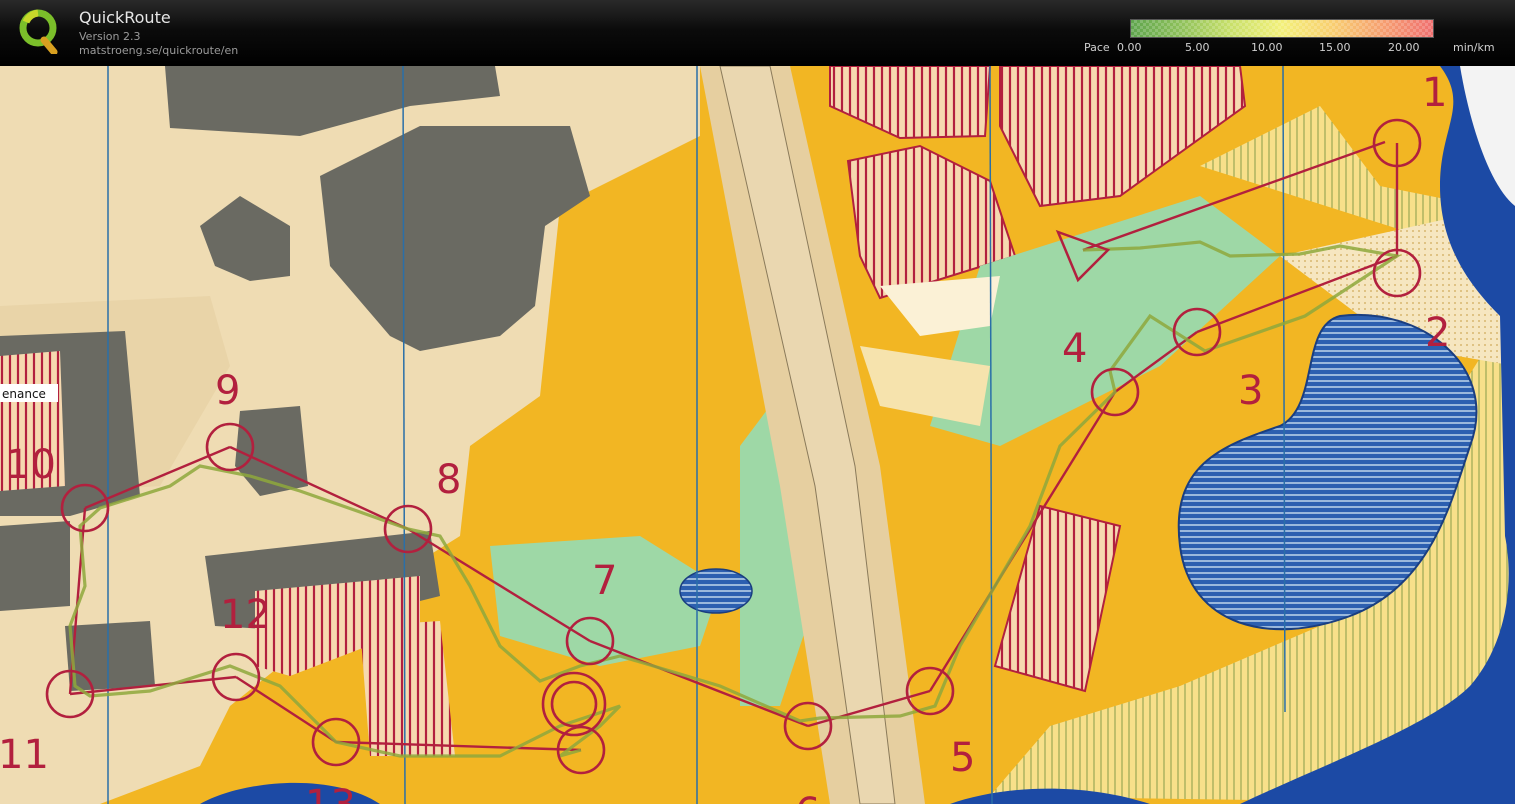 The image size is (1515, 804). I want to click on pace-unit: min/km, so click(1474, 47).